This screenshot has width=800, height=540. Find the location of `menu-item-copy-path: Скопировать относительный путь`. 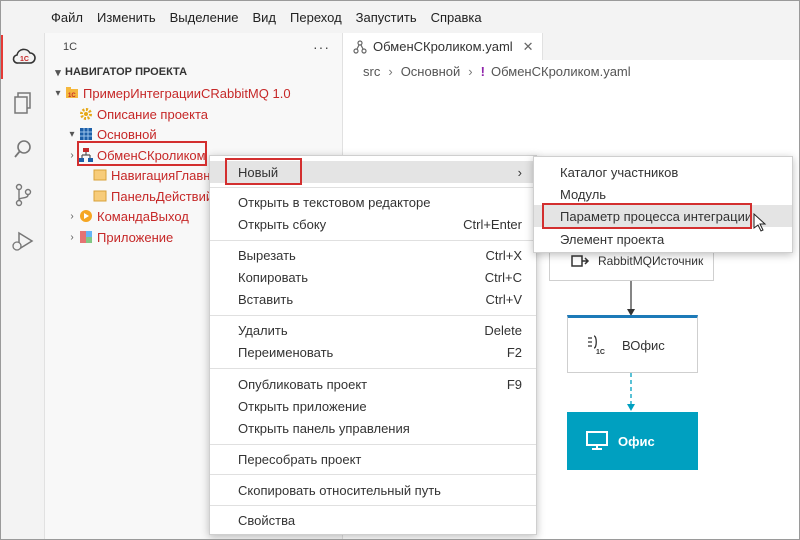

menu-item-copy-path: Скопировать относительный путь is located at coordinates (373, 490).